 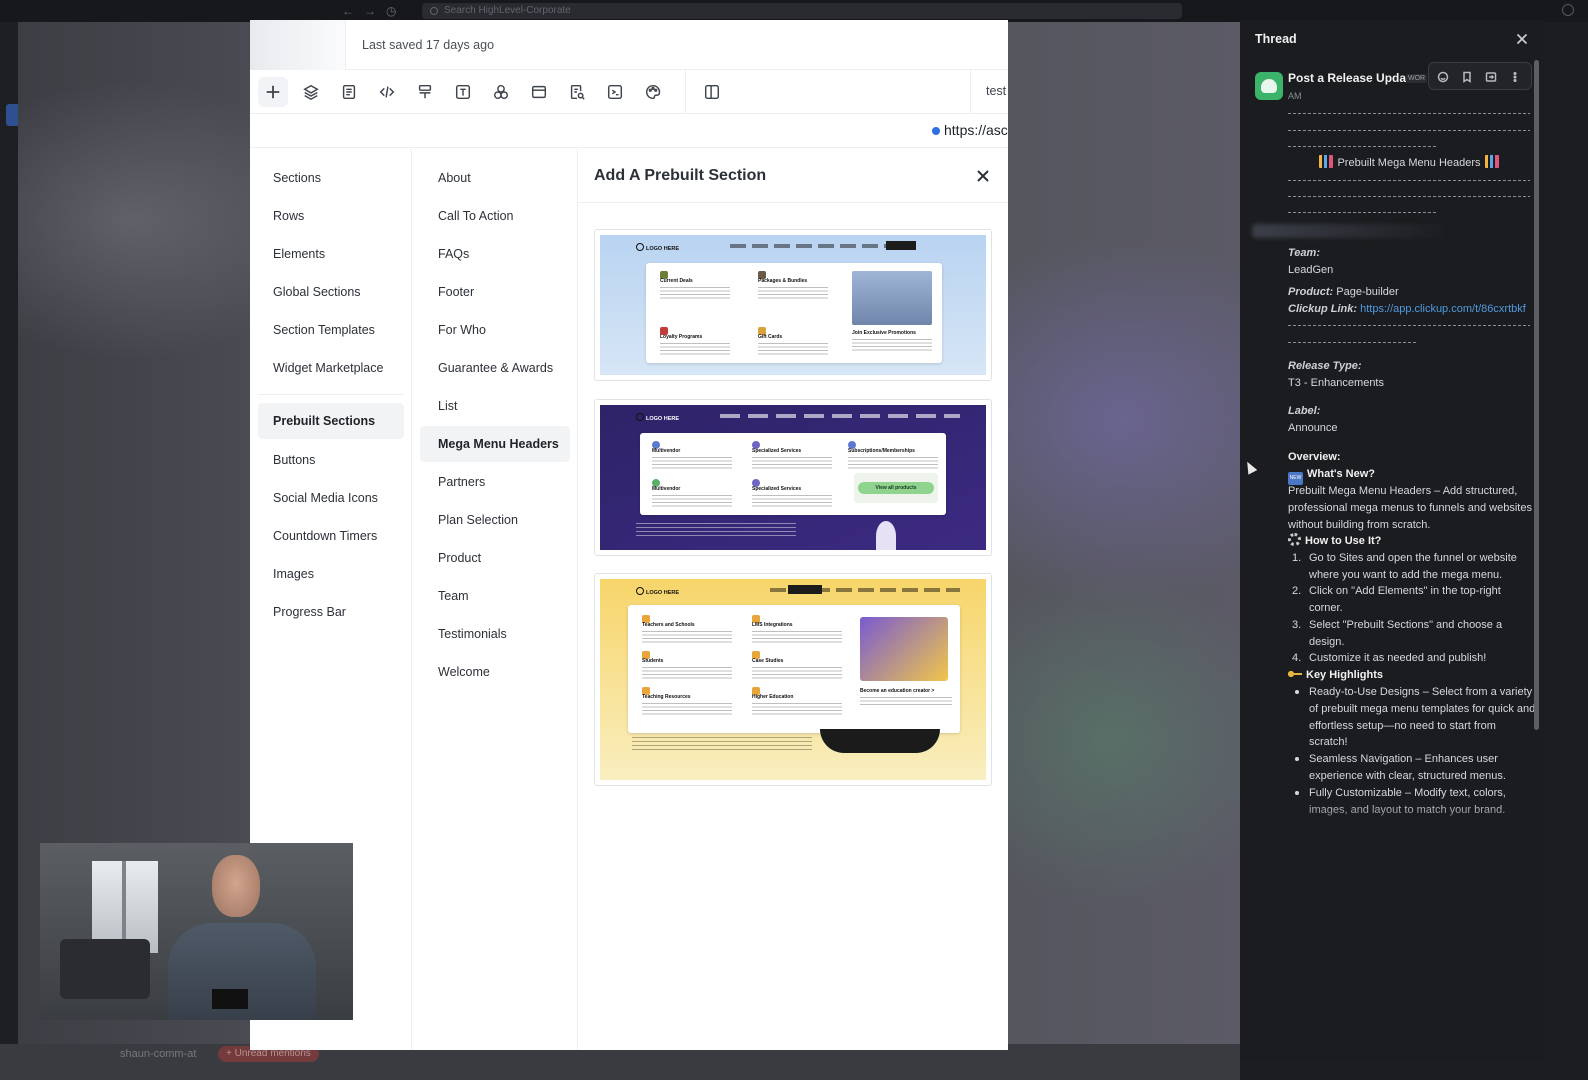 What do you see at coordinates (495, 634) in the screenshot?
I see `subcategory-testimonials: Testimonials` at bounding box center [495, 634].